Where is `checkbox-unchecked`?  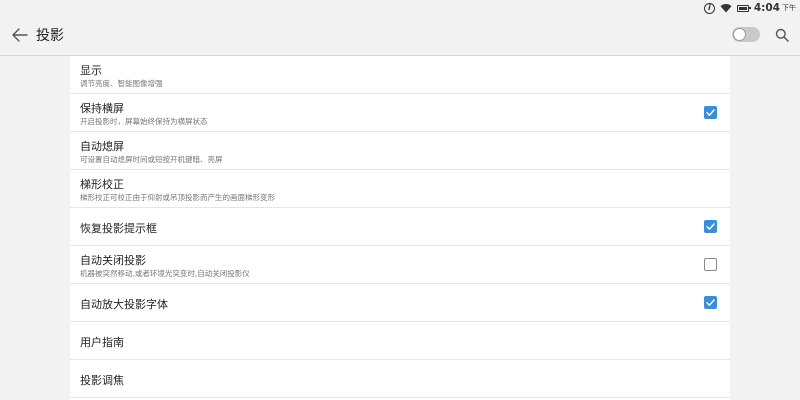 checkbox-unchecked is located at coordinates (710, 264).